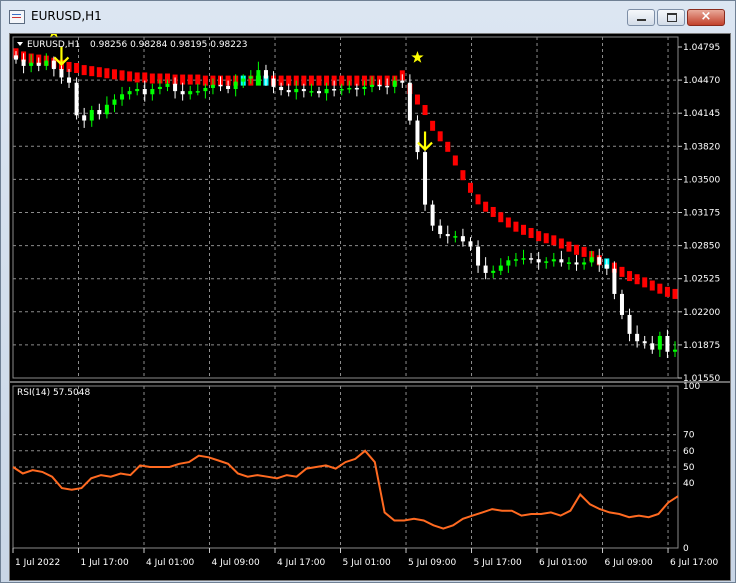  I want to click on x-tick-label: 5 Jul 09:00, so click(432, 563).